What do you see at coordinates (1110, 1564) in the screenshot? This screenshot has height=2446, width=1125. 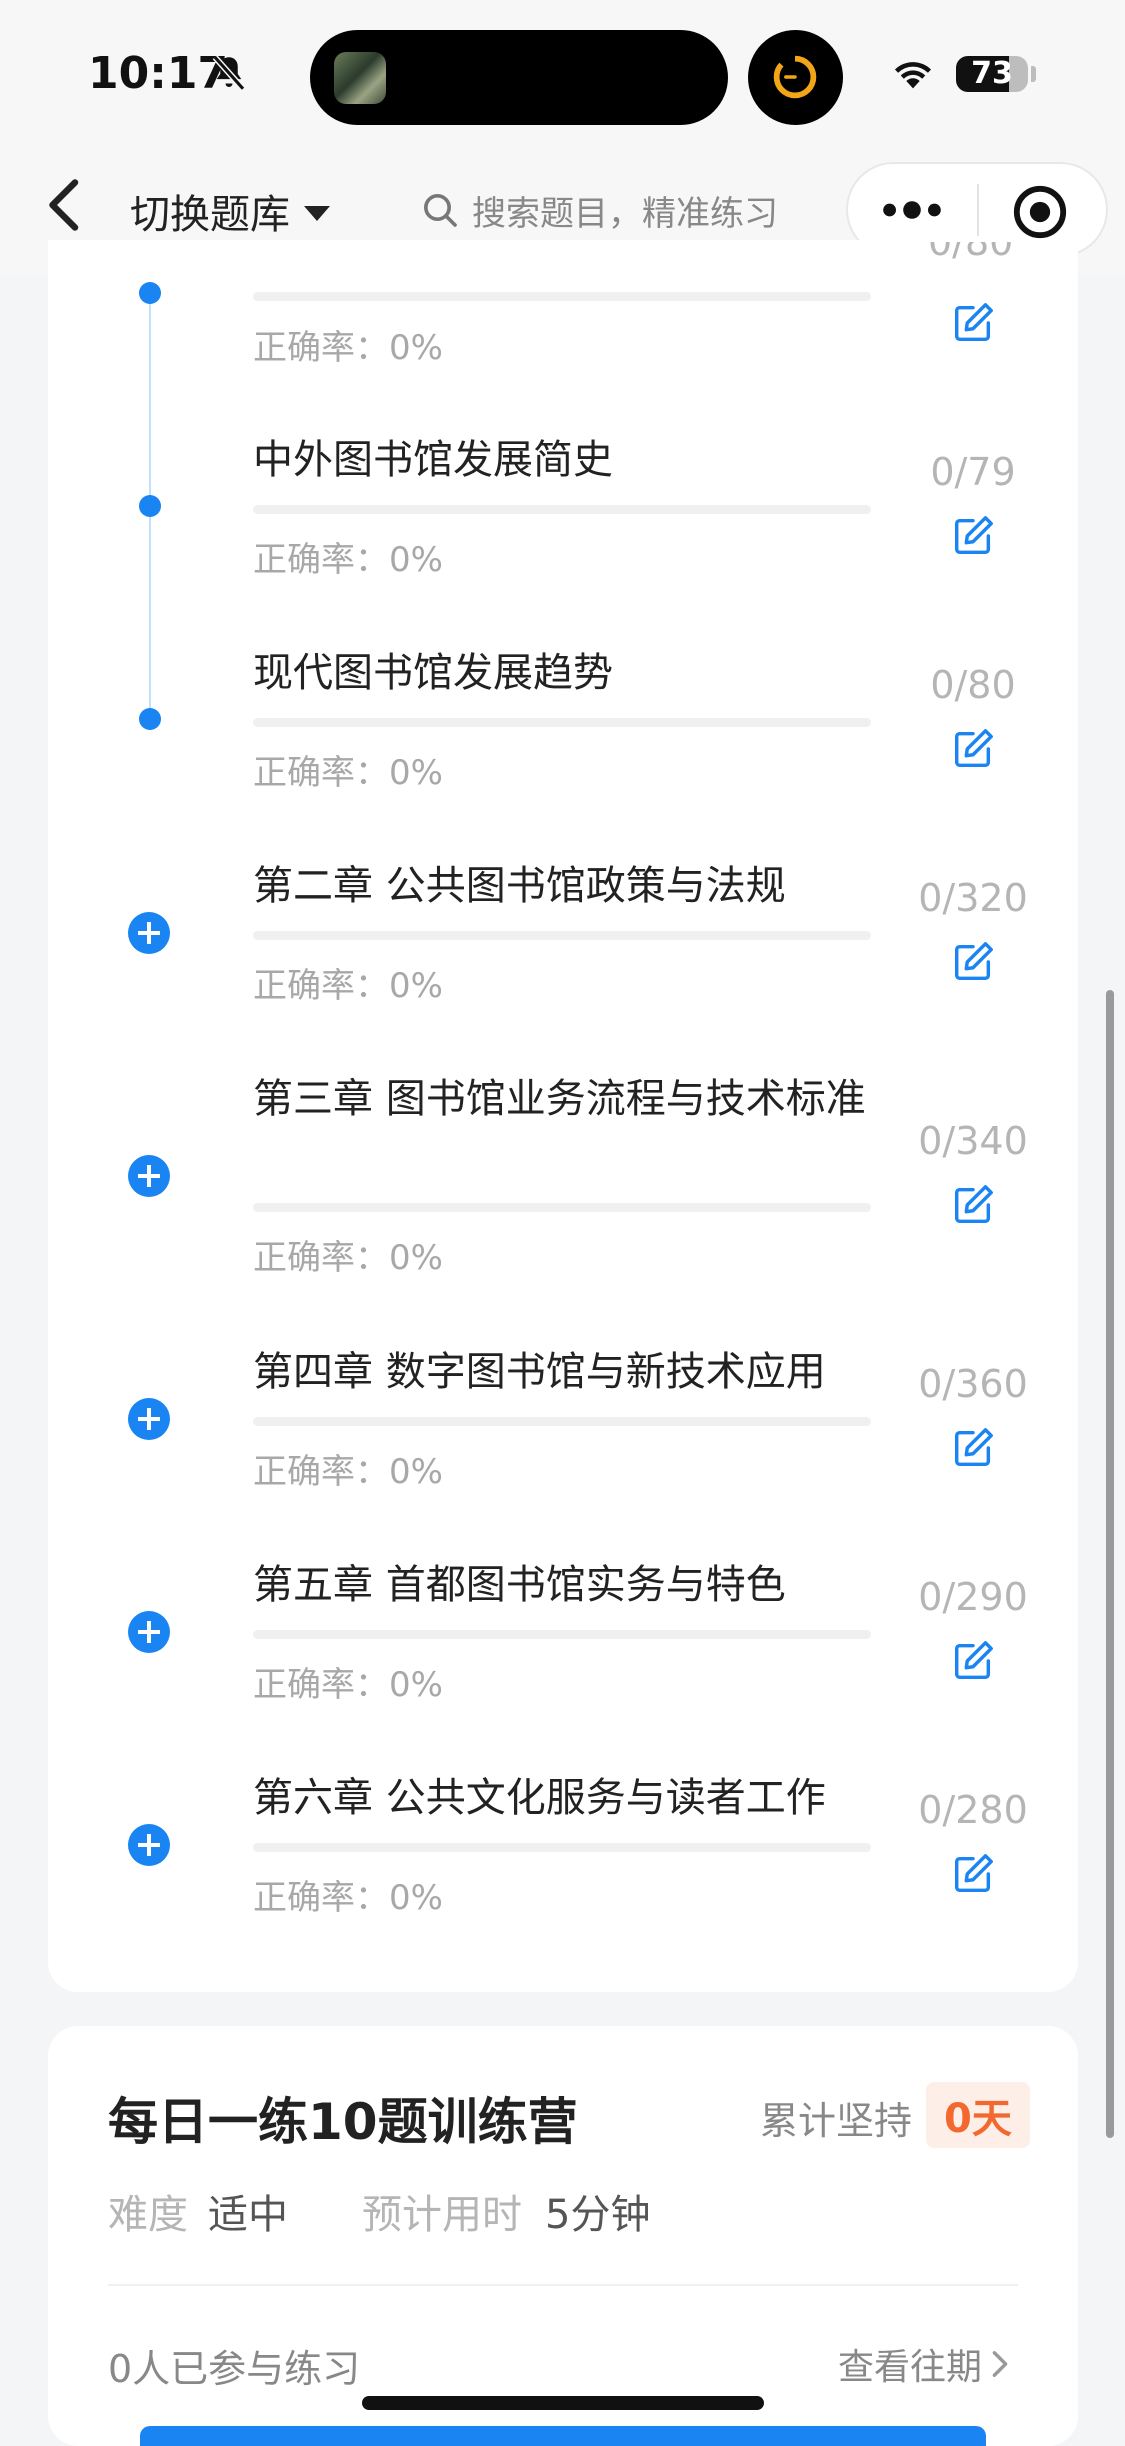 I see `scrollbar` at bounding box center [1110, 1564].